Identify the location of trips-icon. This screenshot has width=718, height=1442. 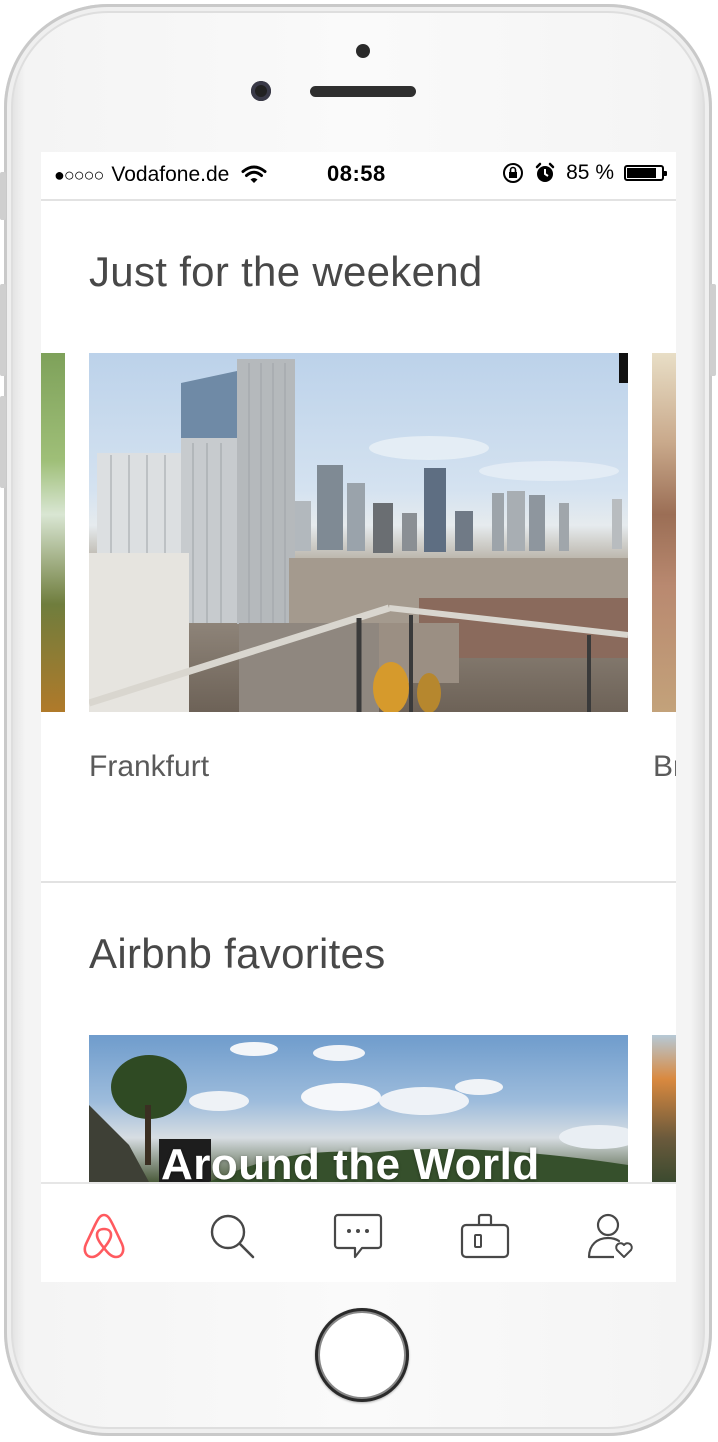
(485, 1236).